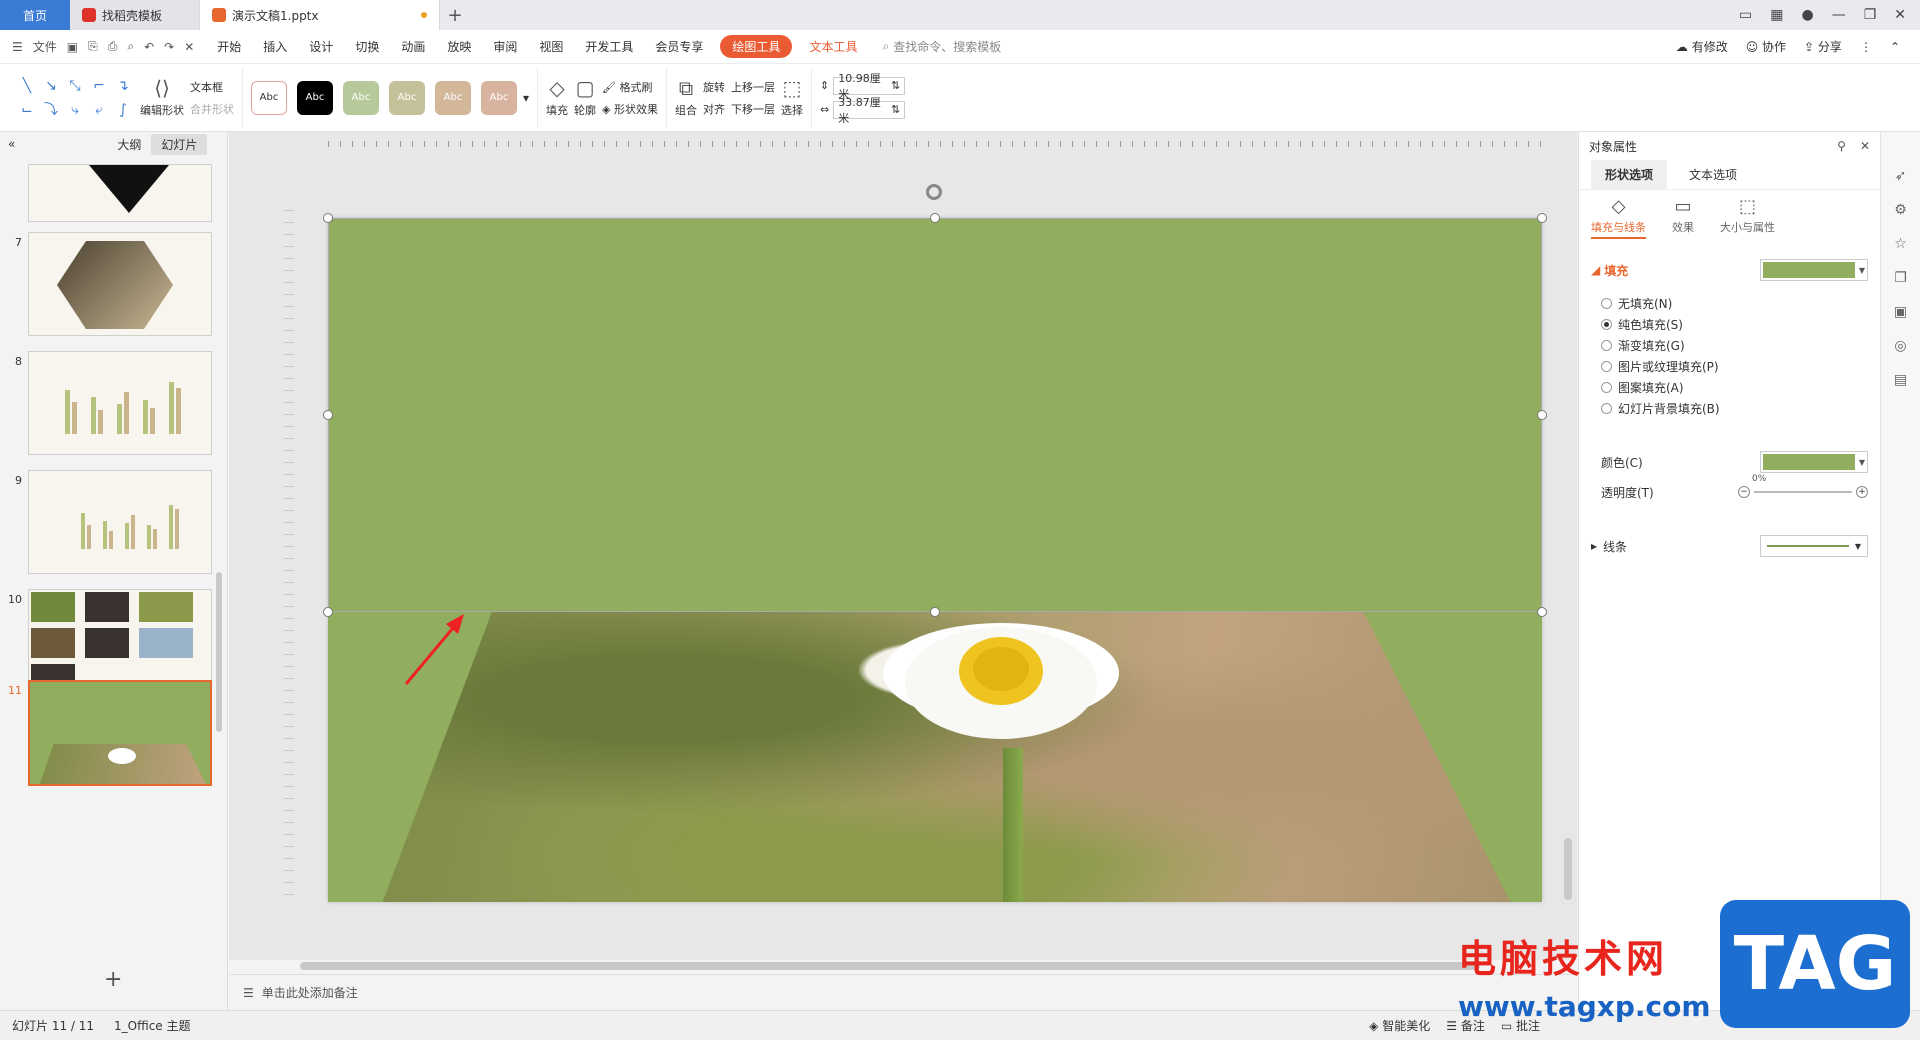 The width and height of the screenshot is (1920, 1040). Describe the element at coordinates (630, 87) in the screenshot. I see `format-painter-button: 🖌 格式刷` at that location.